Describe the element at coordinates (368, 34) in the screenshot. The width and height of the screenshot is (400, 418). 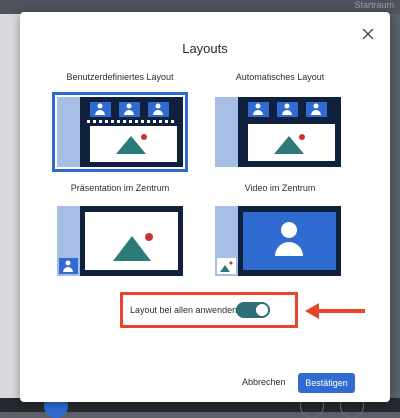
I see `close-icon` at that location.